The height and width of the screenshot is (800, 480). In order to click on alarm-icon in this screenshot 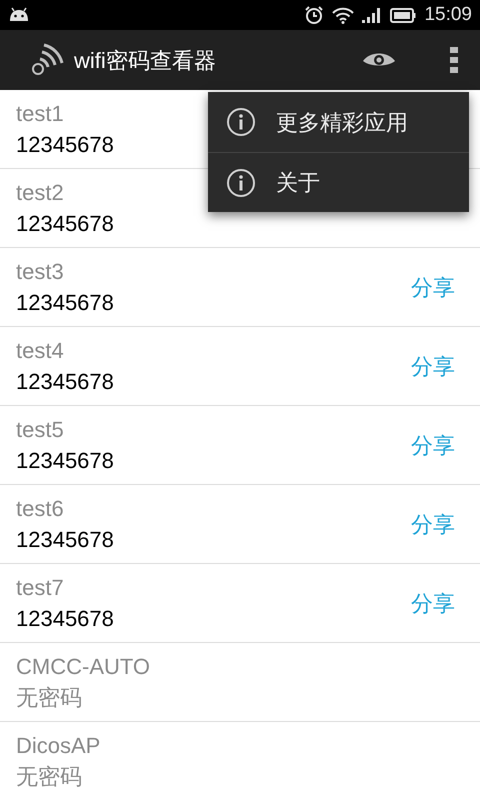, I will do `click(314, 15)`.